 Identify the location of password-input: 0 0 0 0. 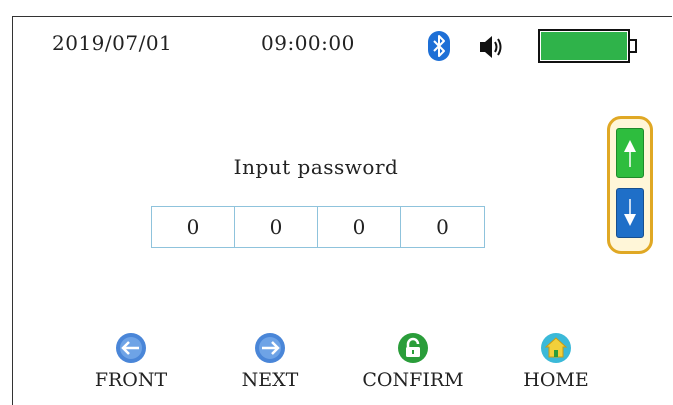
(318, 227).